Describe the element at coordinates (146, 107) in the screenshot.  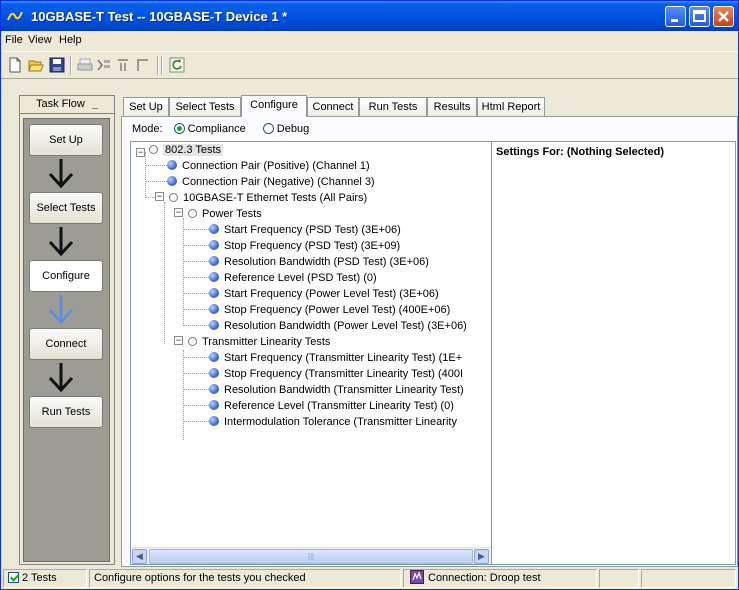
I see `tab-set-up: Set Up` at that location.